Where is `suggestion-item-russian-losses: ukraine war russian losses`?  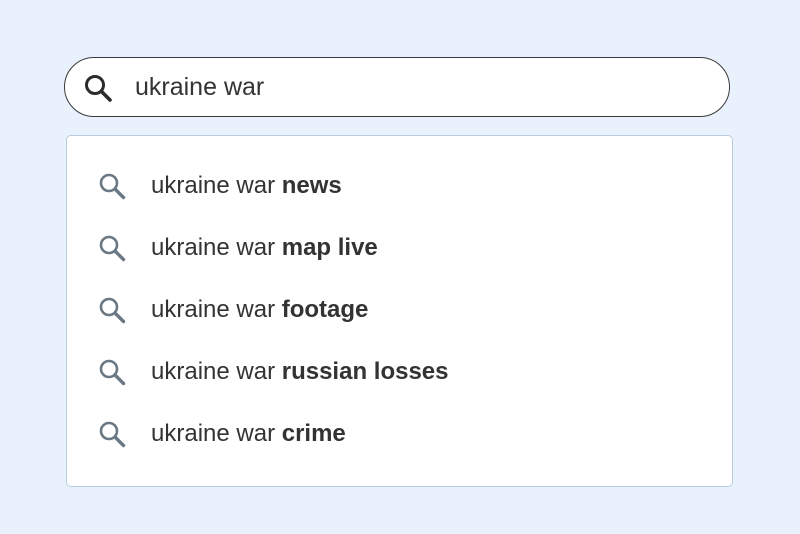 suggestion-item-russian-losses: ukraine war russian losses is located at coordinates (399, 373).